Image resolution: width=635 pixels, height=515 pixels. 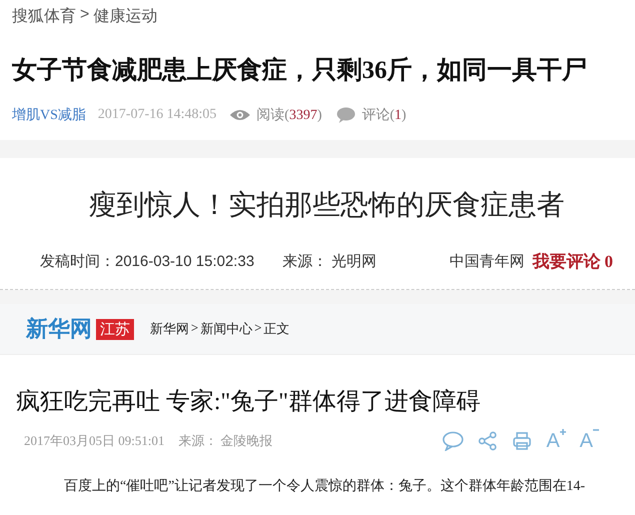 What do you see at coordinates (327, 206) in the screenshot?
I see `article-title: 瘦到惊人！实拍那些恐怖的厌食症患者` at bounding box center [327, 206].